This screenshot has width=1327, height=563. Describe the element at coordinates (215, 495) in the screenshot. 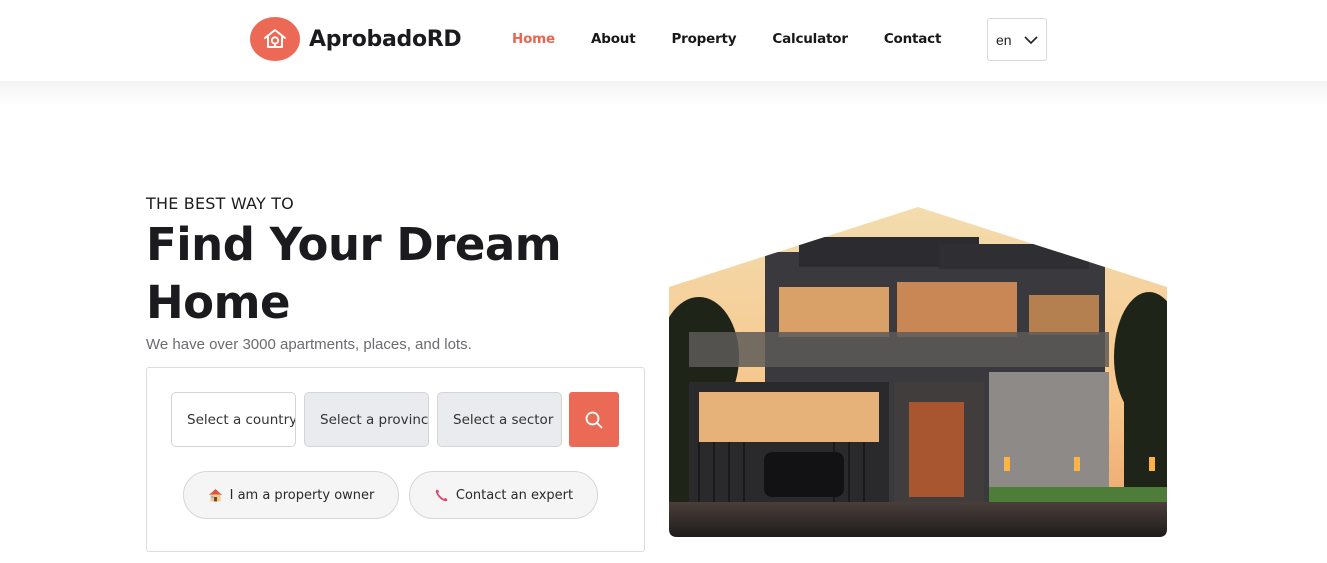

I see `house-emoji-icon` at that location.